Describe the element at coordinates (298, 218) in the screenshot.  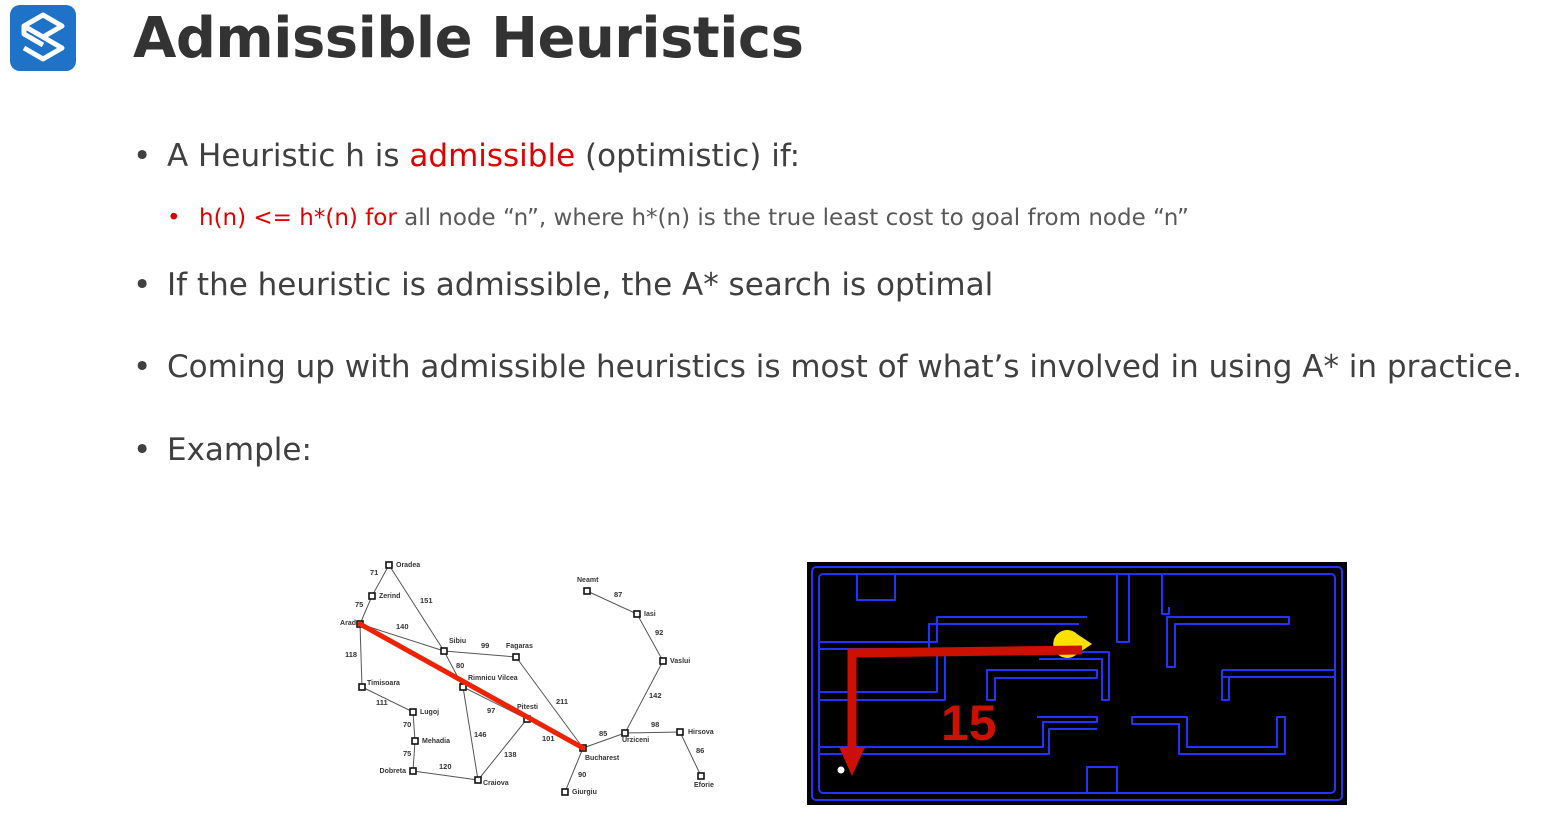
I see `condition-highlight: h(n) <= h*(n) for` at that location.